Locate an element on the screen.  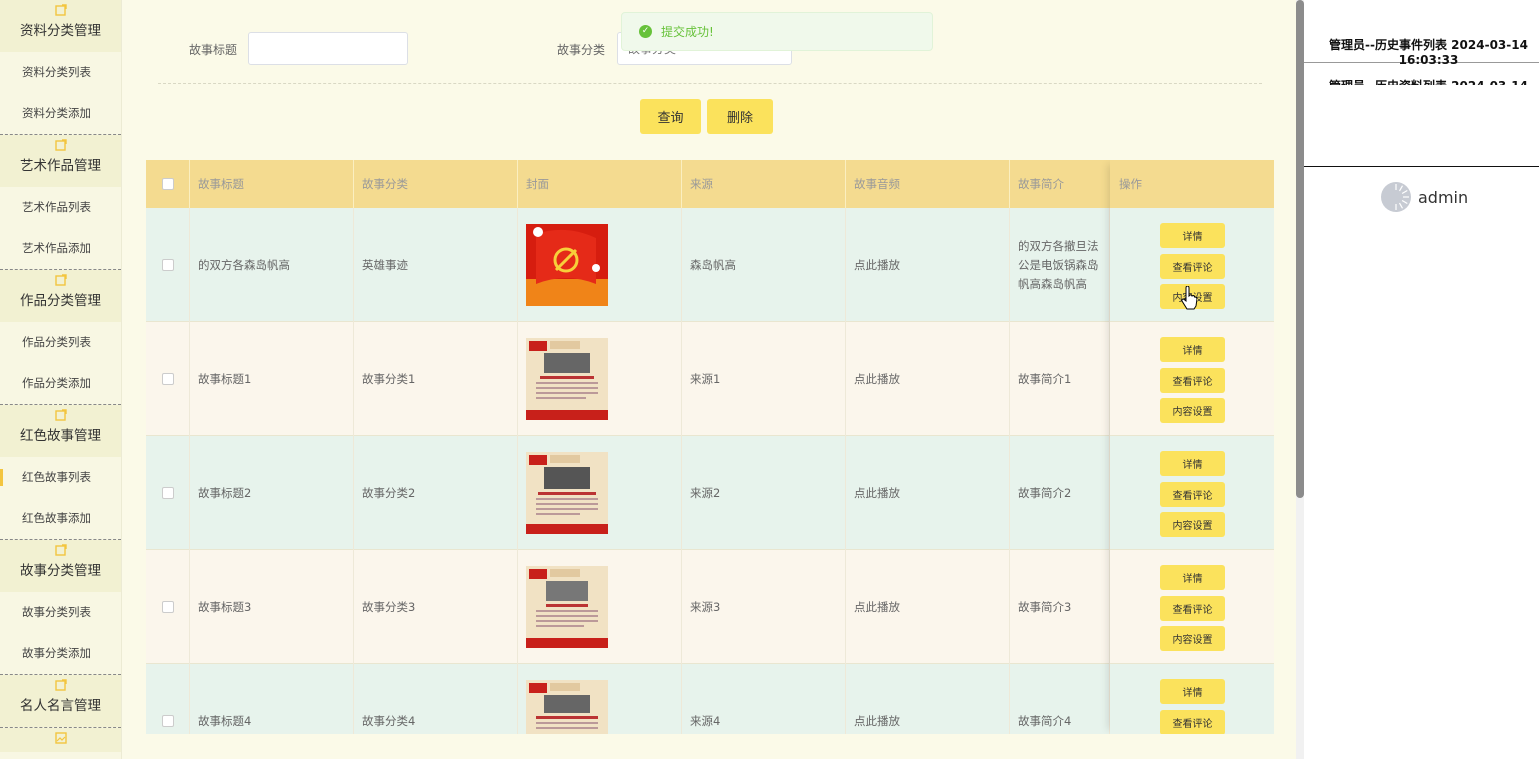
sidebar-item-material-category-list: 资料分类列表 is located at coordinates (60, 72).